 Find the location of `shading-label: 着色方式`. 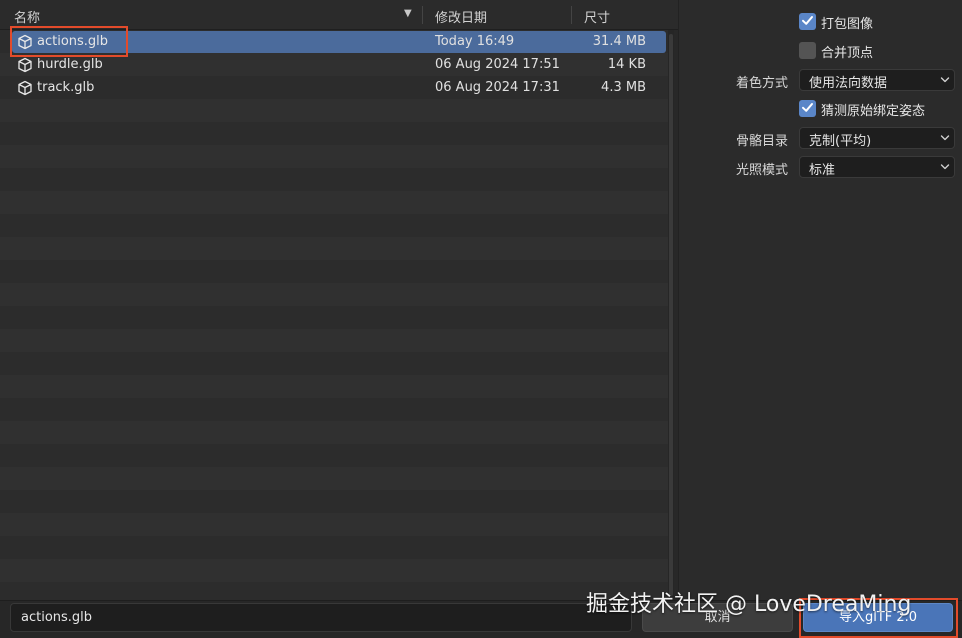

shading-label: 着色方式 is located at coordinates (761, 83).